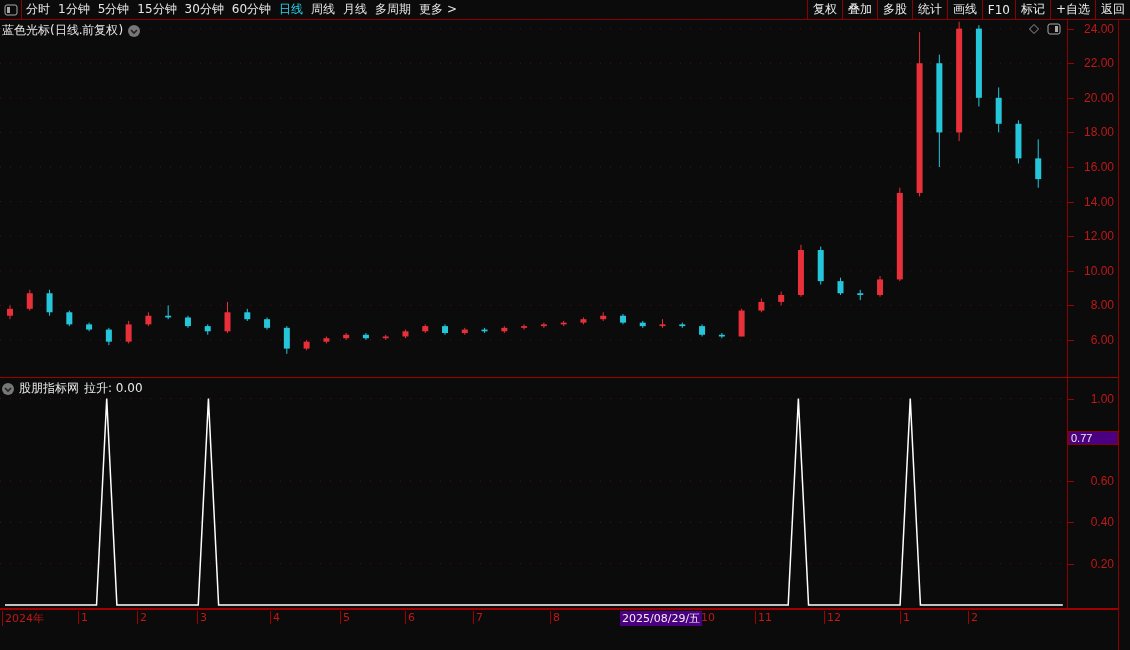  What do you see at coordinates (1098, 201) in the screenshot?
I see `axis-tick-label: 14.00` at bounding box center [1098, 201].